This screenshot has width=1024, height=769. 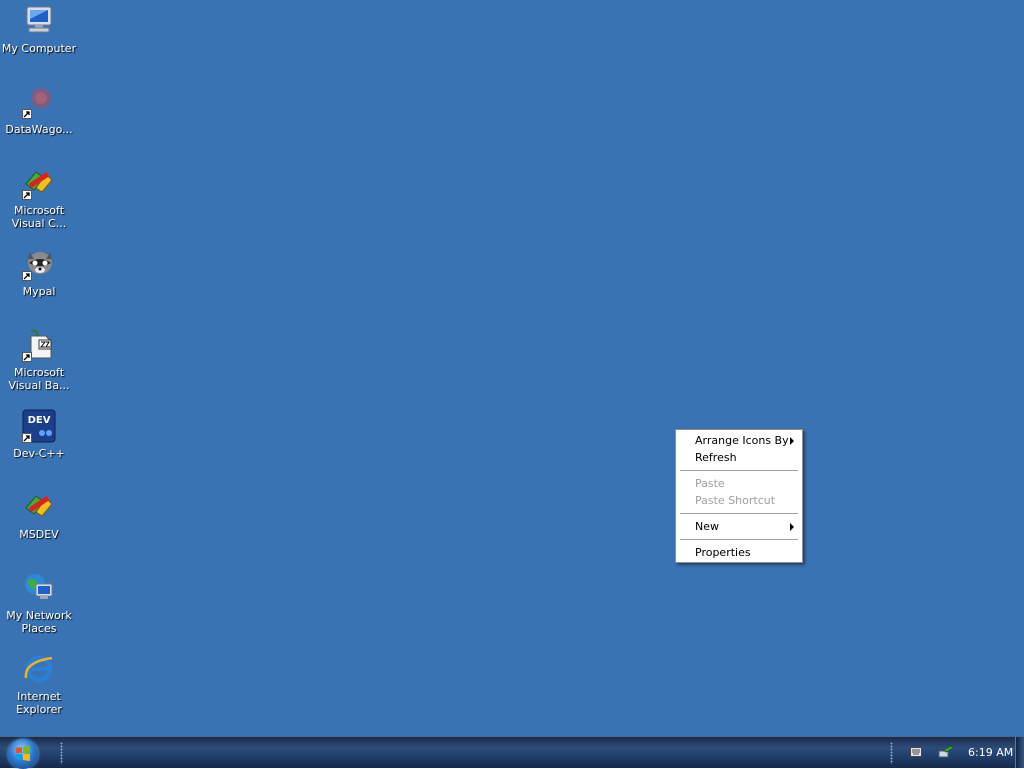 I want to click on desktop-icon-label: My Network Places, so click(x=39, y=622).